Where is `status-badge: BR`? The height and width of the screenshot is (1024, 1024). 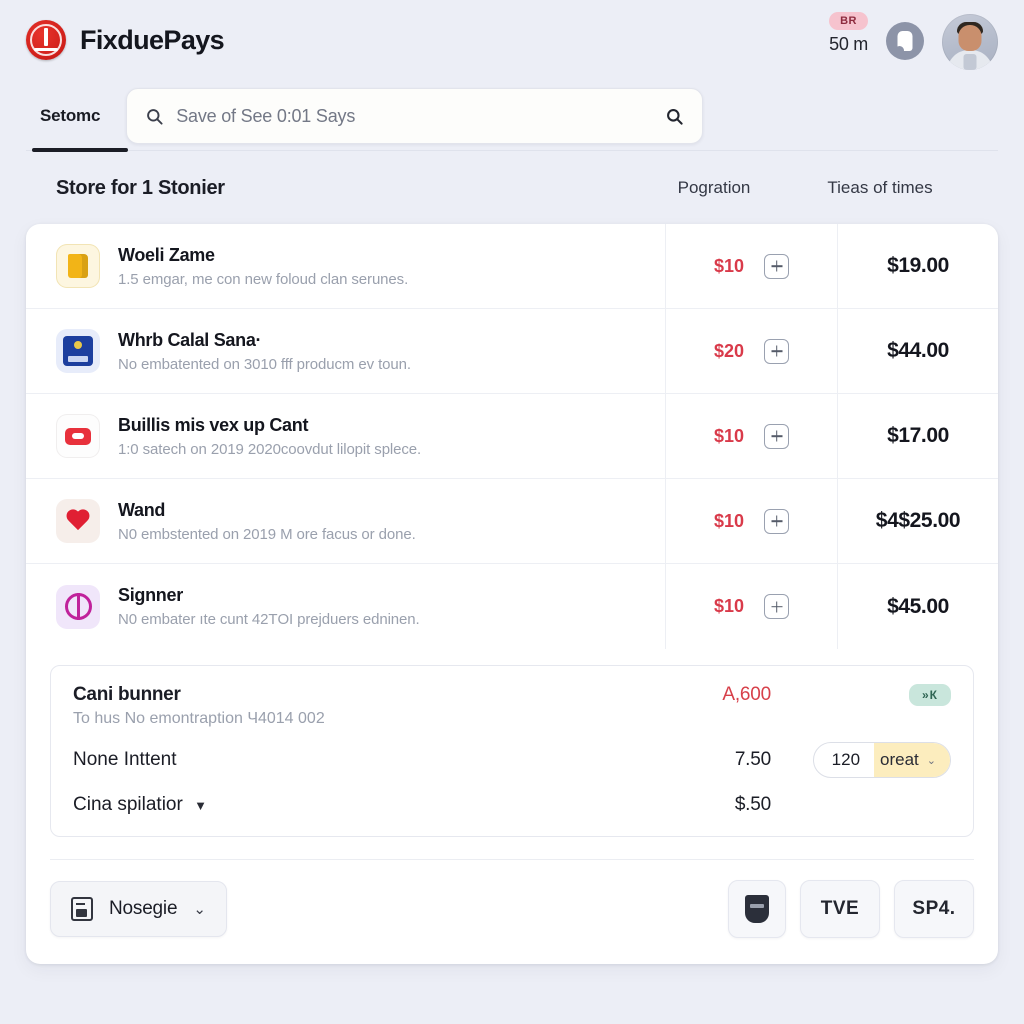
status-badge: BR is located at coordinates (848, 21).